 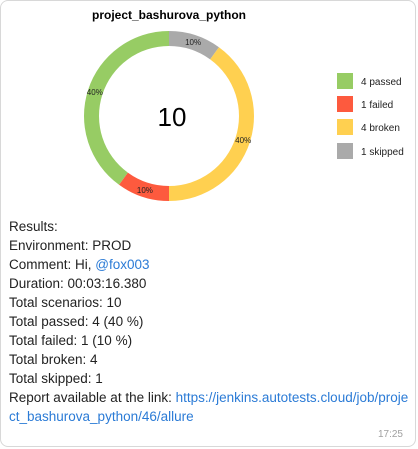 What do you see at coordinates (377, 105) in the screenshot?
I see `legend-label-failed: 1 failed` at bounding box center [377, 105].